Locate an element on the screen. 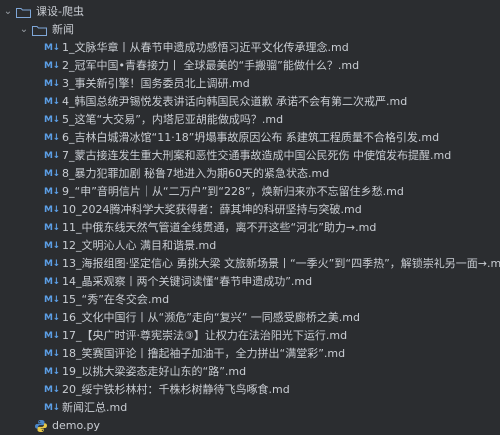 The image size is (500, 435). md-file-label: 3_事关新引擎！国务委员北上调研.md is located at coordinates (156, 83).